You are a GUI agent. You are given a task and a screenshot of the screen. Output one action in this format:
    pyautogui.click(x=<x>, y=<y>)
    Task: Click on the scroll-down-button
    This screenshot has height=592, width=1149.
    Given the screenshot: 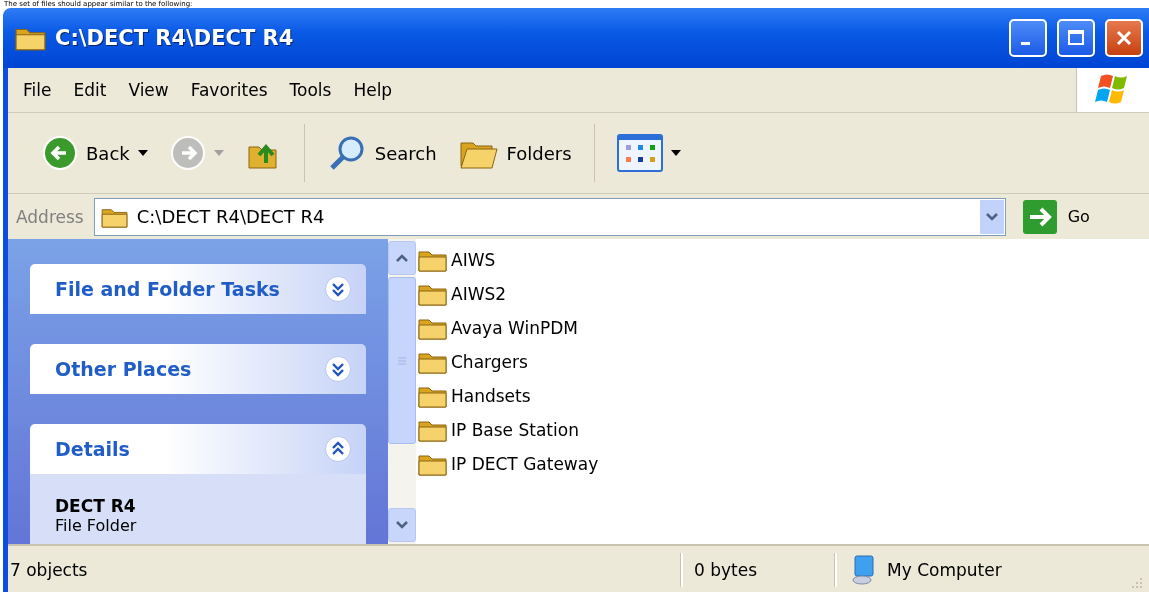 What is the action you would take?
    pyautogui.click(x=402, y=525)
    